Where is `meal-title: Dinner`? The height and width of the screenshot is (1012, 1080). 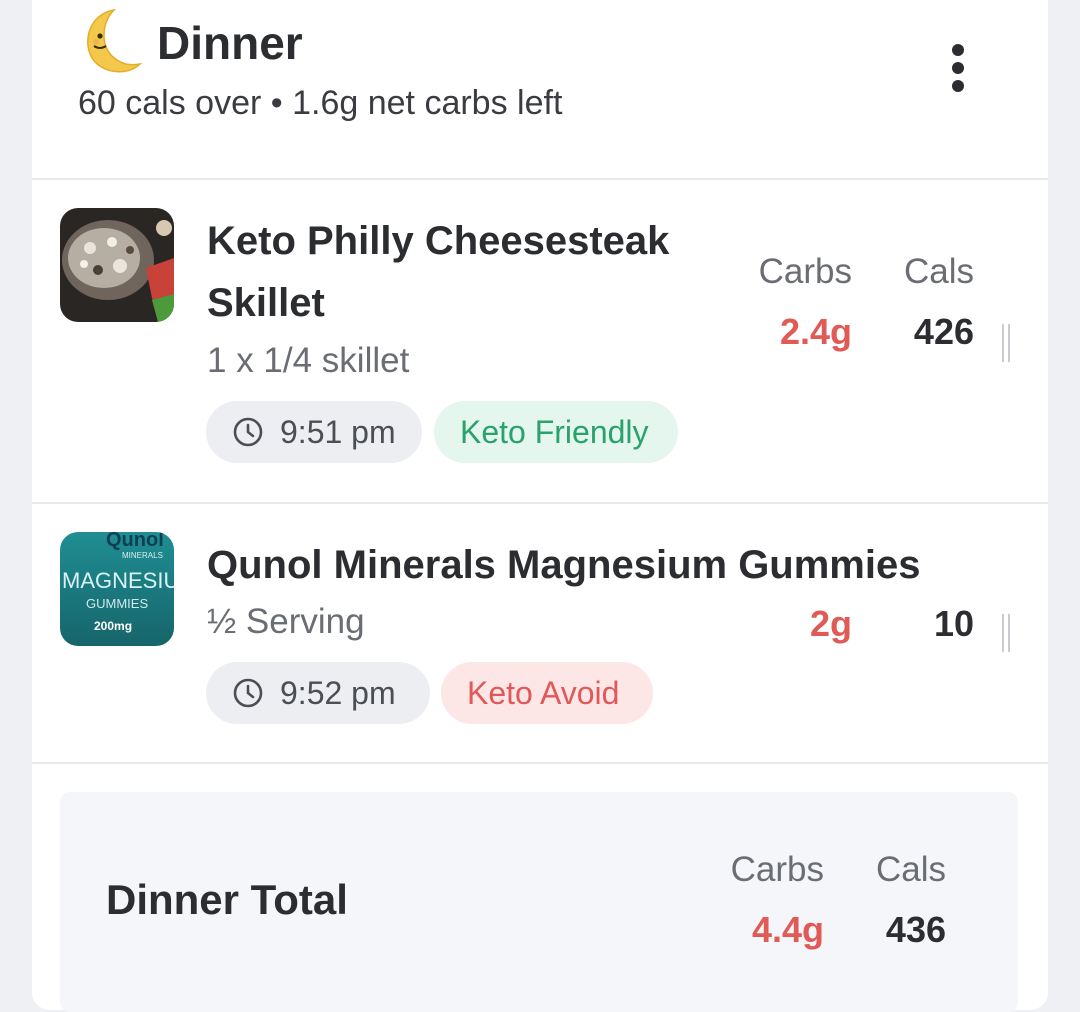
meal-title: Dinner is located at coordinates (230, 43).